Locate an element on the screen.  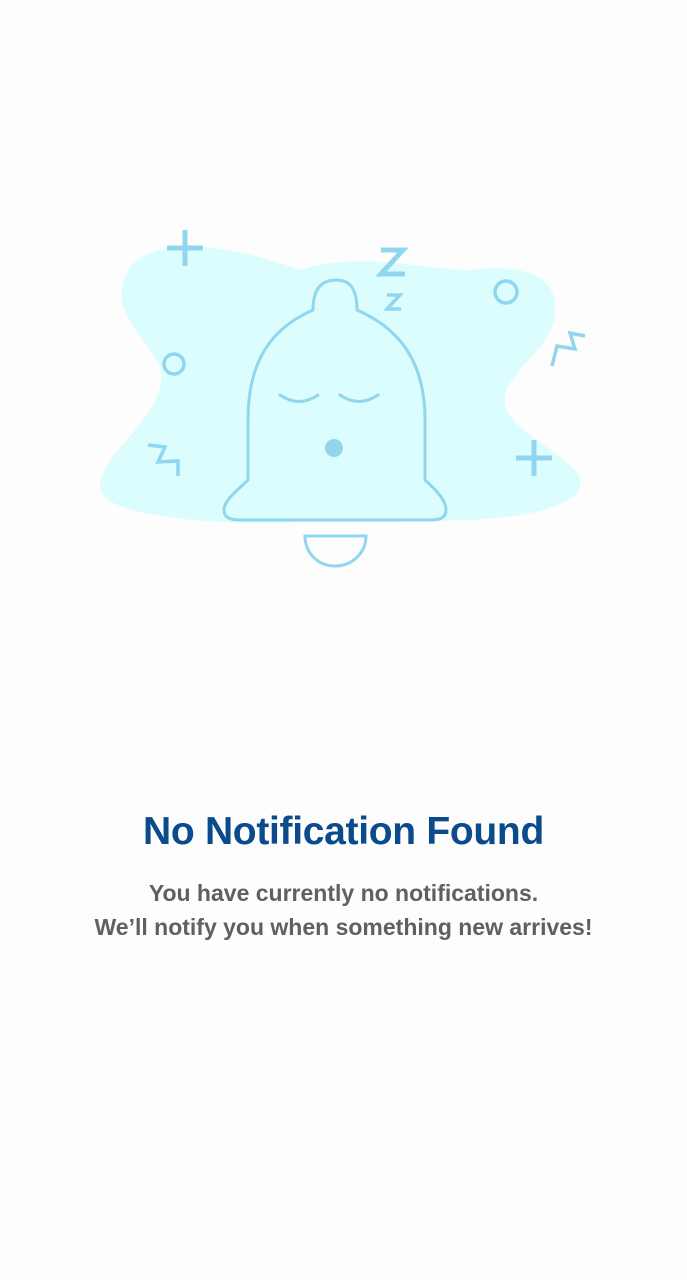
bell-clapper-icon is located at coordinates (335, 551).